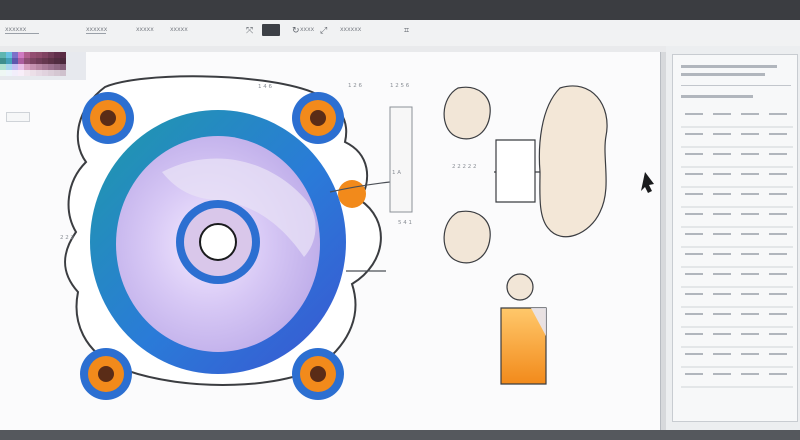  Describe the element at coordinates (401, 159) in the screenshot. I see `dimension-block` at that location.